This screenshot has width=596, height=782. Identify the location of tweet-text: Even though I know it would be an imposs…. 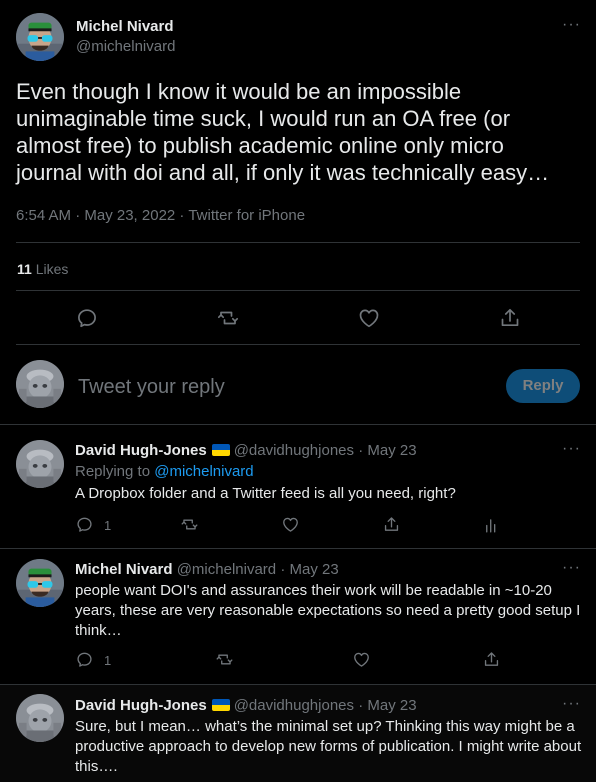
(283, 132).